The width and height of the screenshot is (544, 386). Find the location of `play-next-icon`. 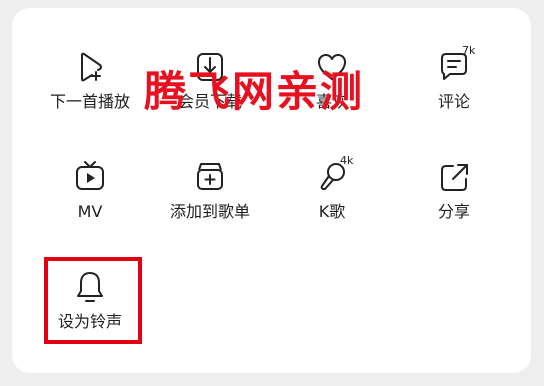

play-next-icon is located at coordinates (91, 67).